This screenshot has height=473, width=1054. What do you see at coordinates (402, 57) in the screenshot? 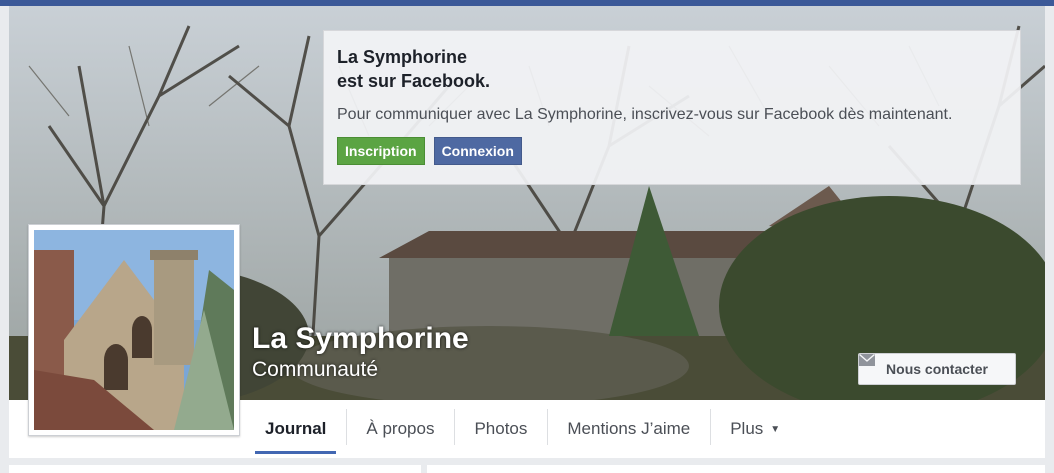
I see `signup-title-line1: La Symphorine` at bounding box center [402, 57].